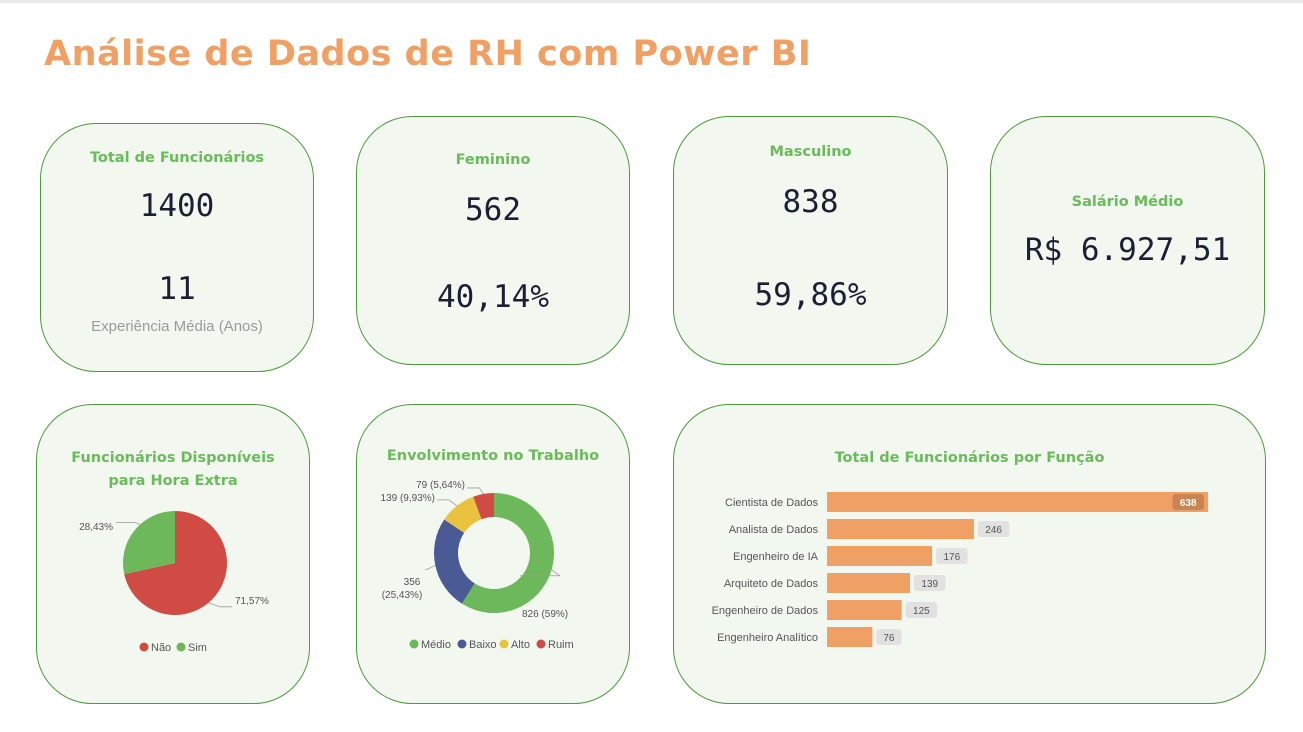 Image resolution: width=1303 pixels, height=732 pixels. What do you see at coordinates (428, 54) in the screenshot?
I see `page-title: Análise de Dados de RH com Power BI` at bounding box center [428, 54].